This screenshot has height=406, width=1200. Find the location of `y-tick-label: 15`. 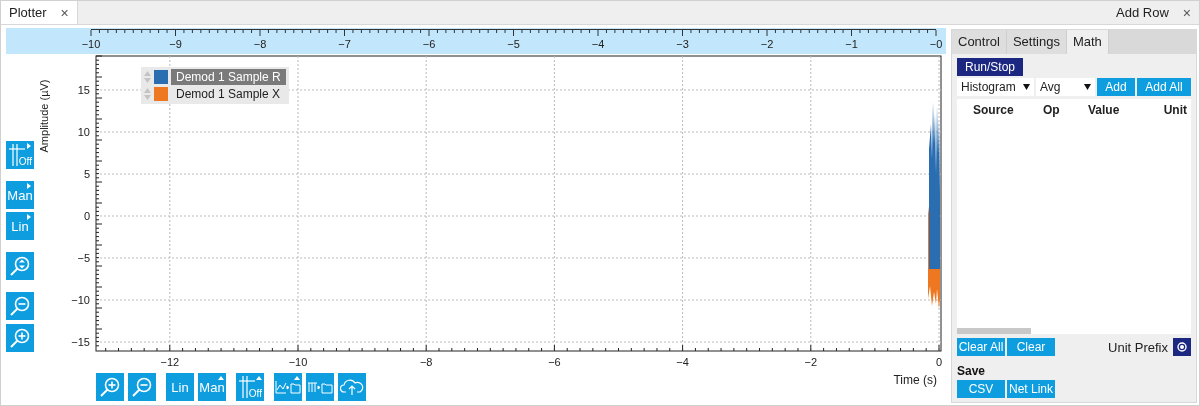

y-tick-label: 15 is located at coordinates (83, 90).